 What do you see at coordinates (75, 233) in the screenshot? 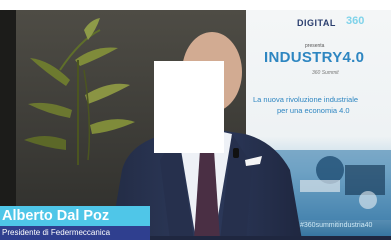
I see `speaker-role: Presidente di Federmeccanica` at bounding box center [75, 233].